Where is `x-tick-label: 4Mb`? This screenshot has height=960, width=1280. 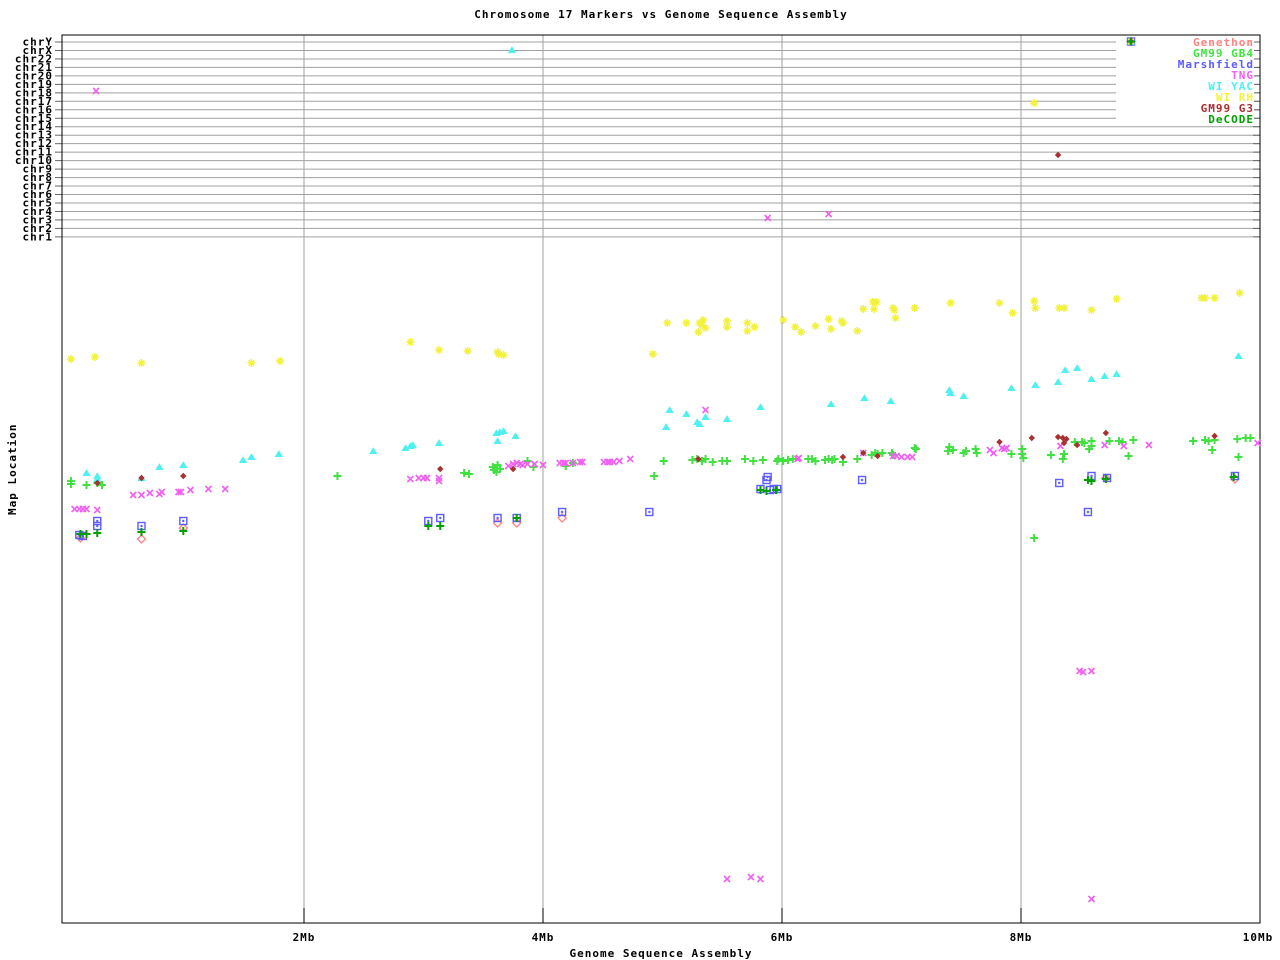 x-tick-label: 4Mb is located at coordinates (543, 937).